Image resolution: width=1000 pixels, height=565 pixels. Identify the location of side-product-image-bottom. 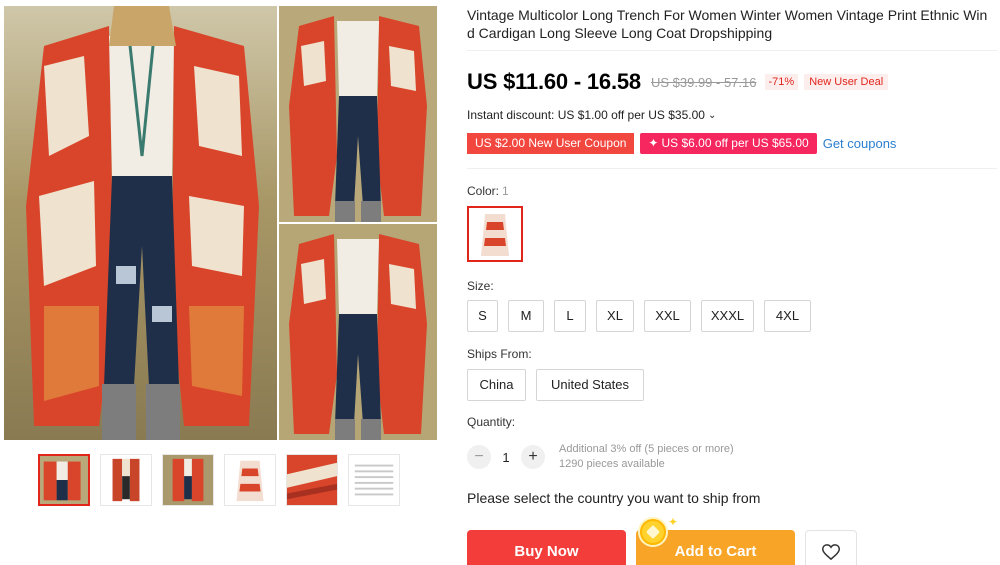
(358, 332).